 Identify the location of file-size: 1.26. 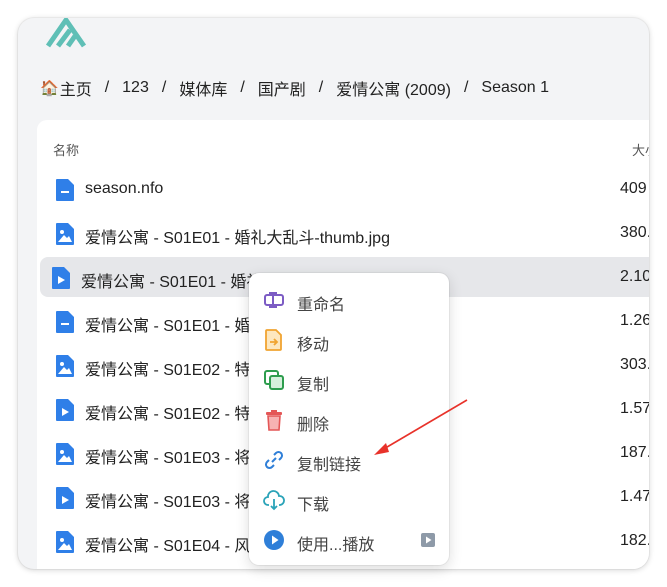
(634, 320).